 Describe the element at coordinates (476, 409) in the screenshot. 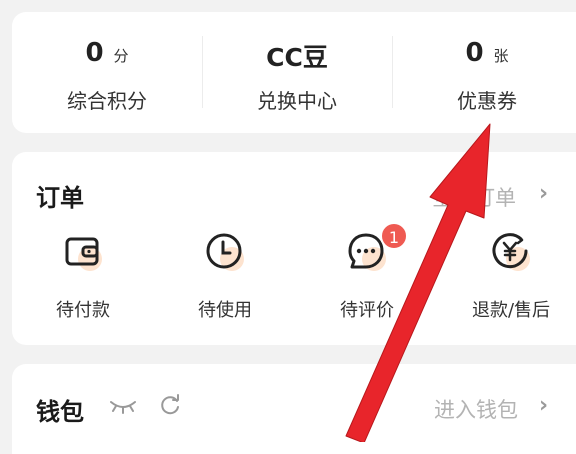

I see `enter-wallet-link: 进入钱包` at that location.